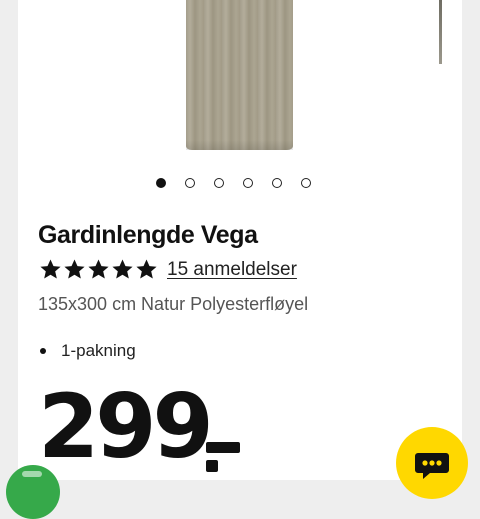 Image resolution: width=480 pixels, height=519 pixels. What do you see at coordinates (173, 304) in the screenshot?
I see `product-description: 135x300 cm Natur Polyesterfløyel` at bounding box center [173, 304].